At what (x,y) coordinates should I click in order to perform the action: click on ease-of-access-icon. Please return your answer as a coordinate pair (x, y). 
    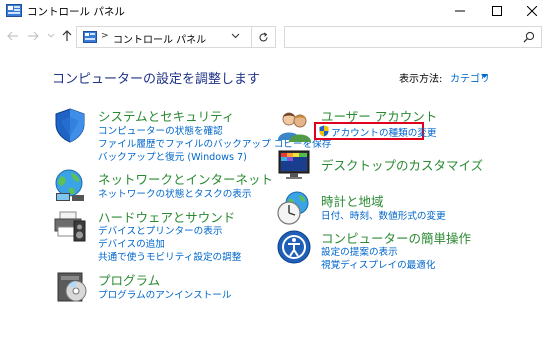
    Looking at the image, I should click on (294, 247).